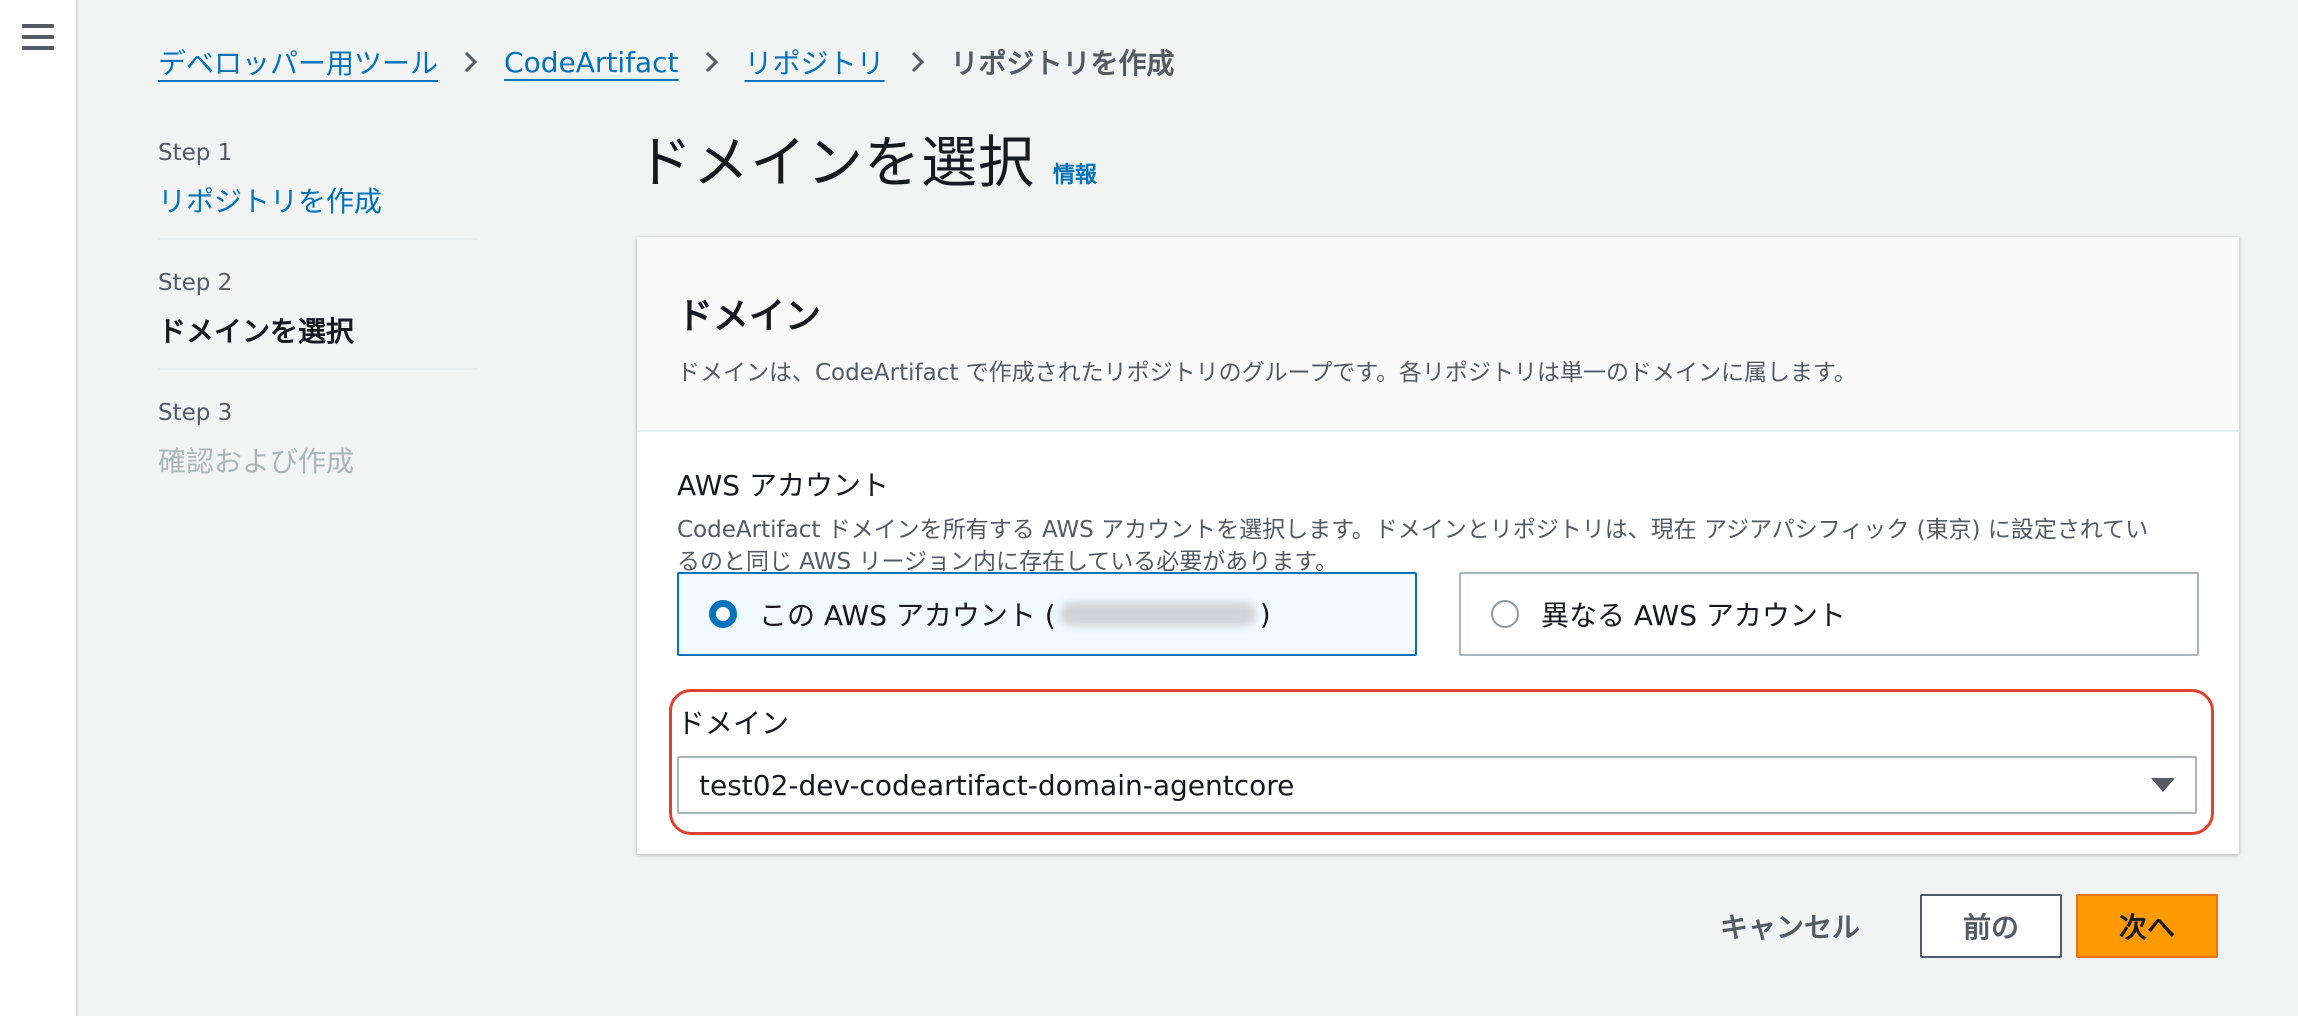  I want to click on different-aws-account-tile: 異なる AWS アカウント, so click(1829, 614).